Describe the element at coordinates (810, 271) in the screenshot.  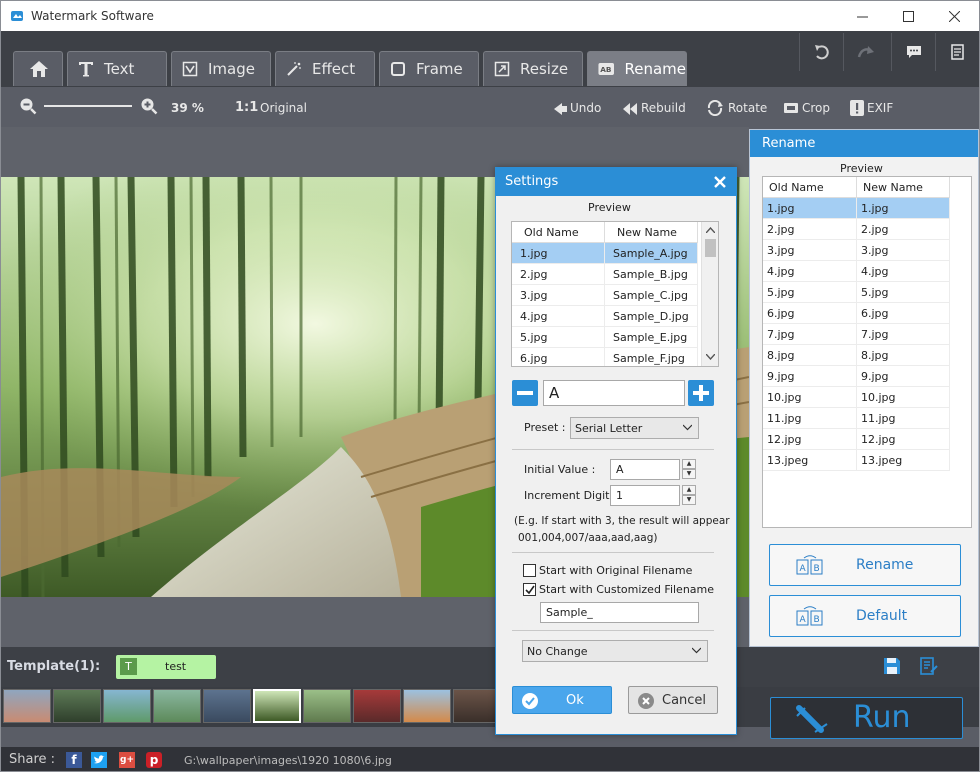
I see `old-name-cell: 4.jpg` at that location.